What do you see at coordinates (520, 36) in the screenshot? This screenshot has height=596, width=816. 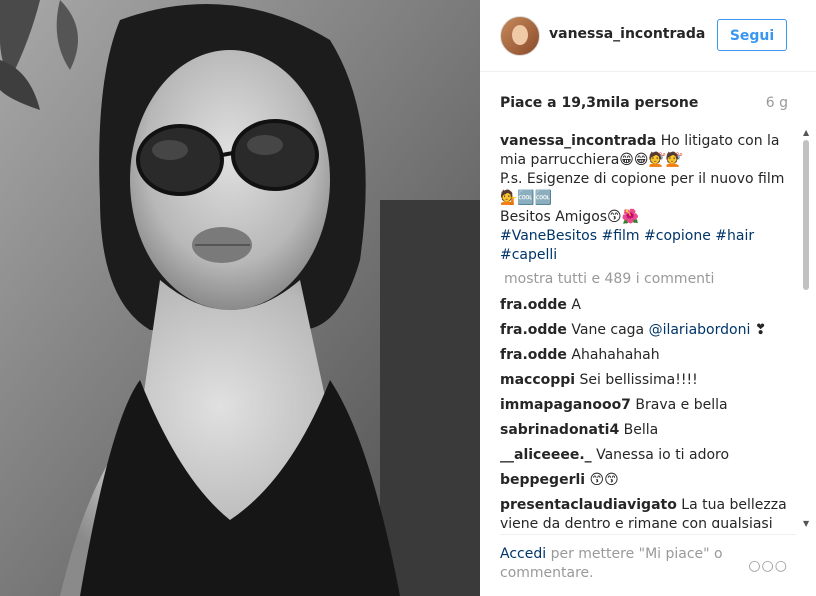 I see `avatar` at bounding box center [520, 36].